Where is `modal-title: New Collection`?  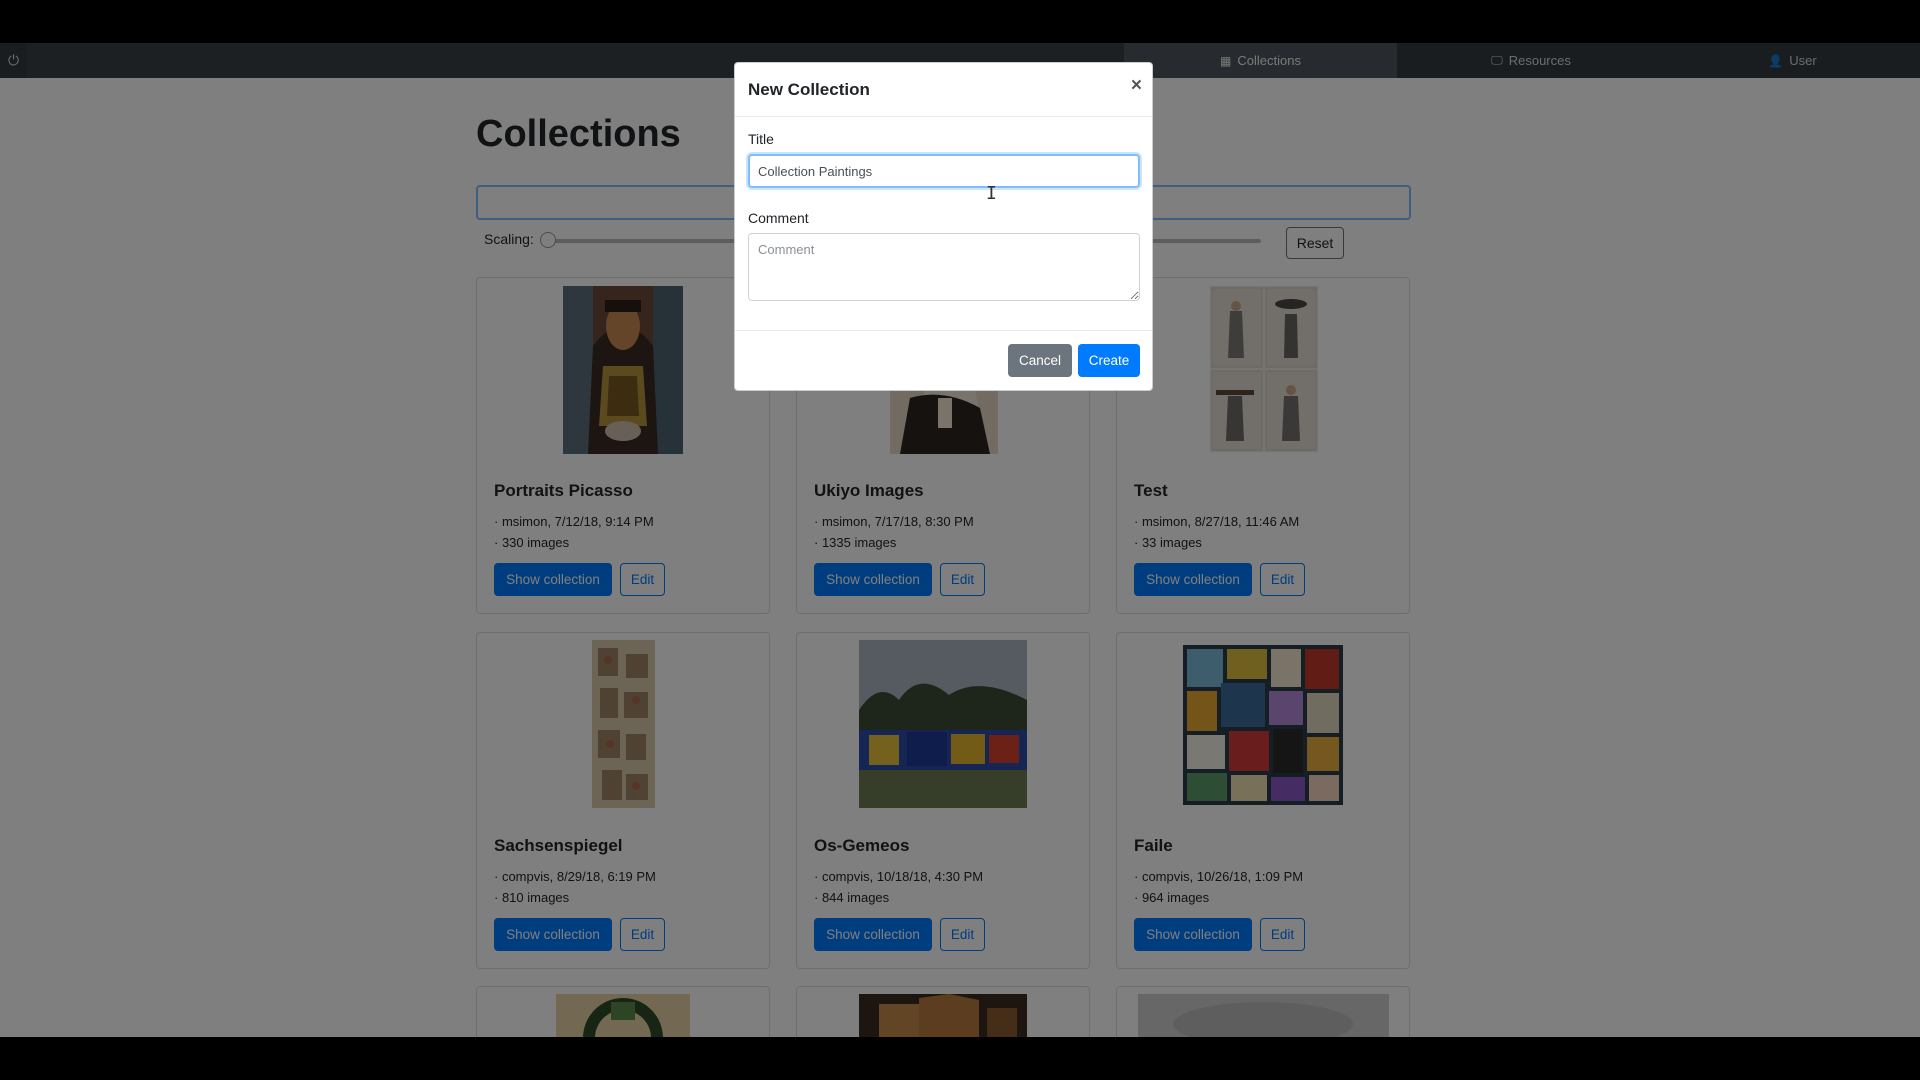
modal-title: New Collection is located at coordinates (809, 89).